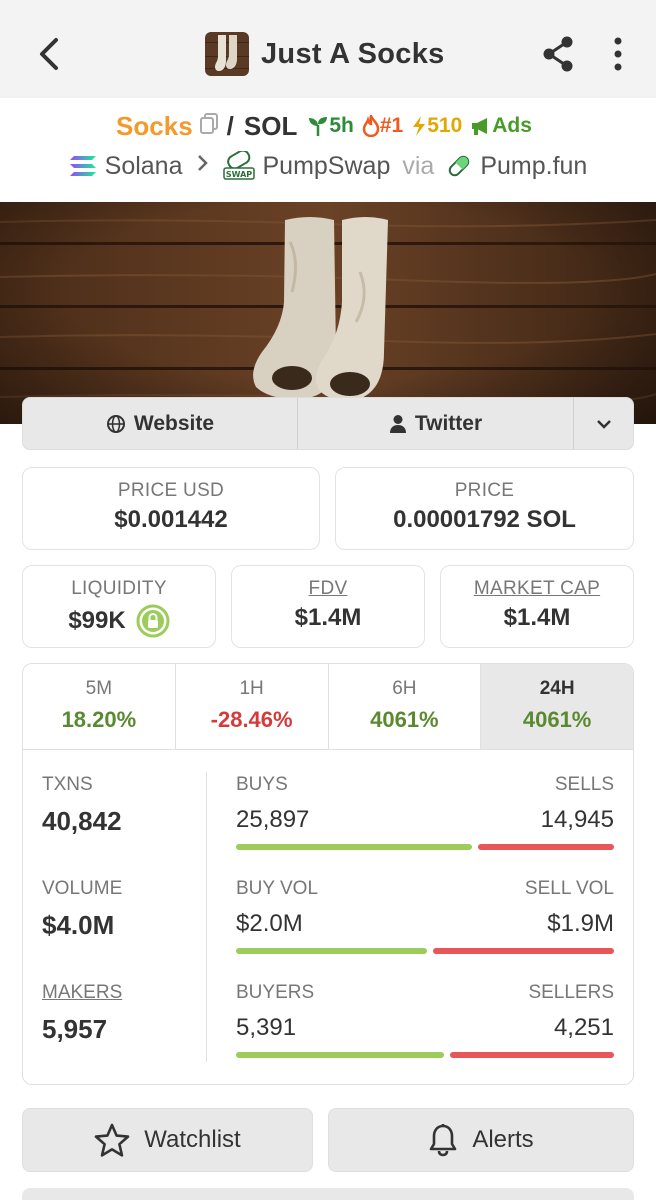  Describe the element at coordinates (266, 1027) in the screenshot. I see `buyers-value: 5,391` at that location.